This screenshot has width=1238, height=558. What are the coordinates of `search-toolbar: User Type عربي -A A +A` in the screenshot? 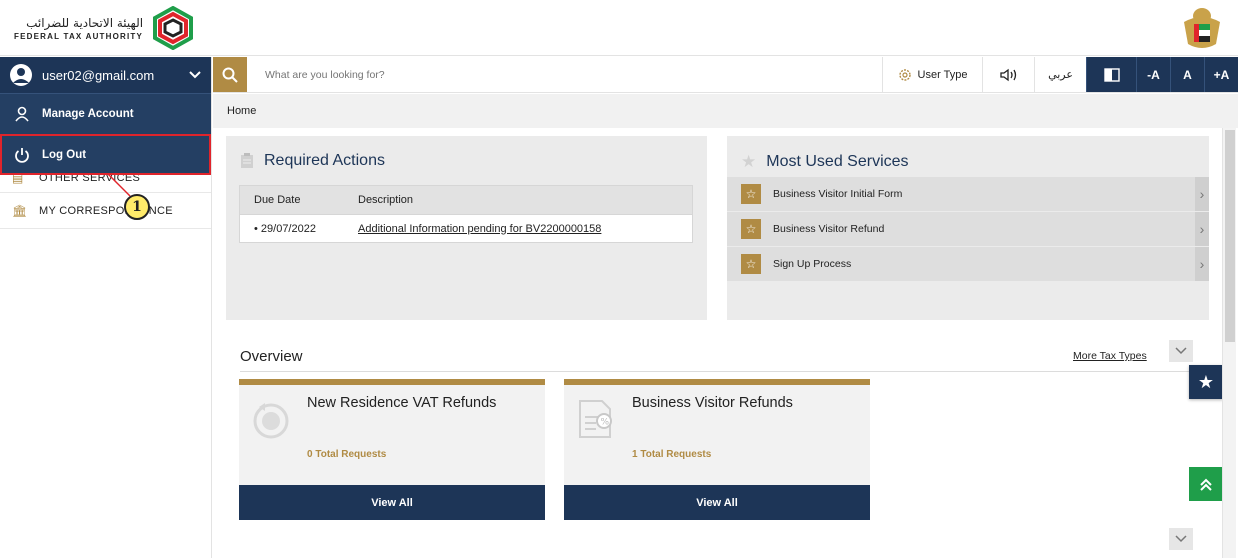 It's located at (725, 75).